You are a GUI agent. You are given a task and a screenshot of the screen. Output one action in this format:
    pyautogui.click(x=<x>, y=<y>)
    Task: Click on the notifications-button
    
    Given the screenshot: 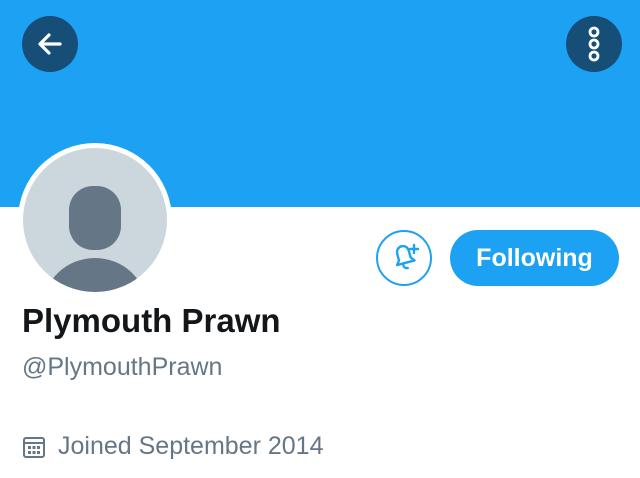 What is the action you would take?
    pyautogui.click(x=404, y=258)
    